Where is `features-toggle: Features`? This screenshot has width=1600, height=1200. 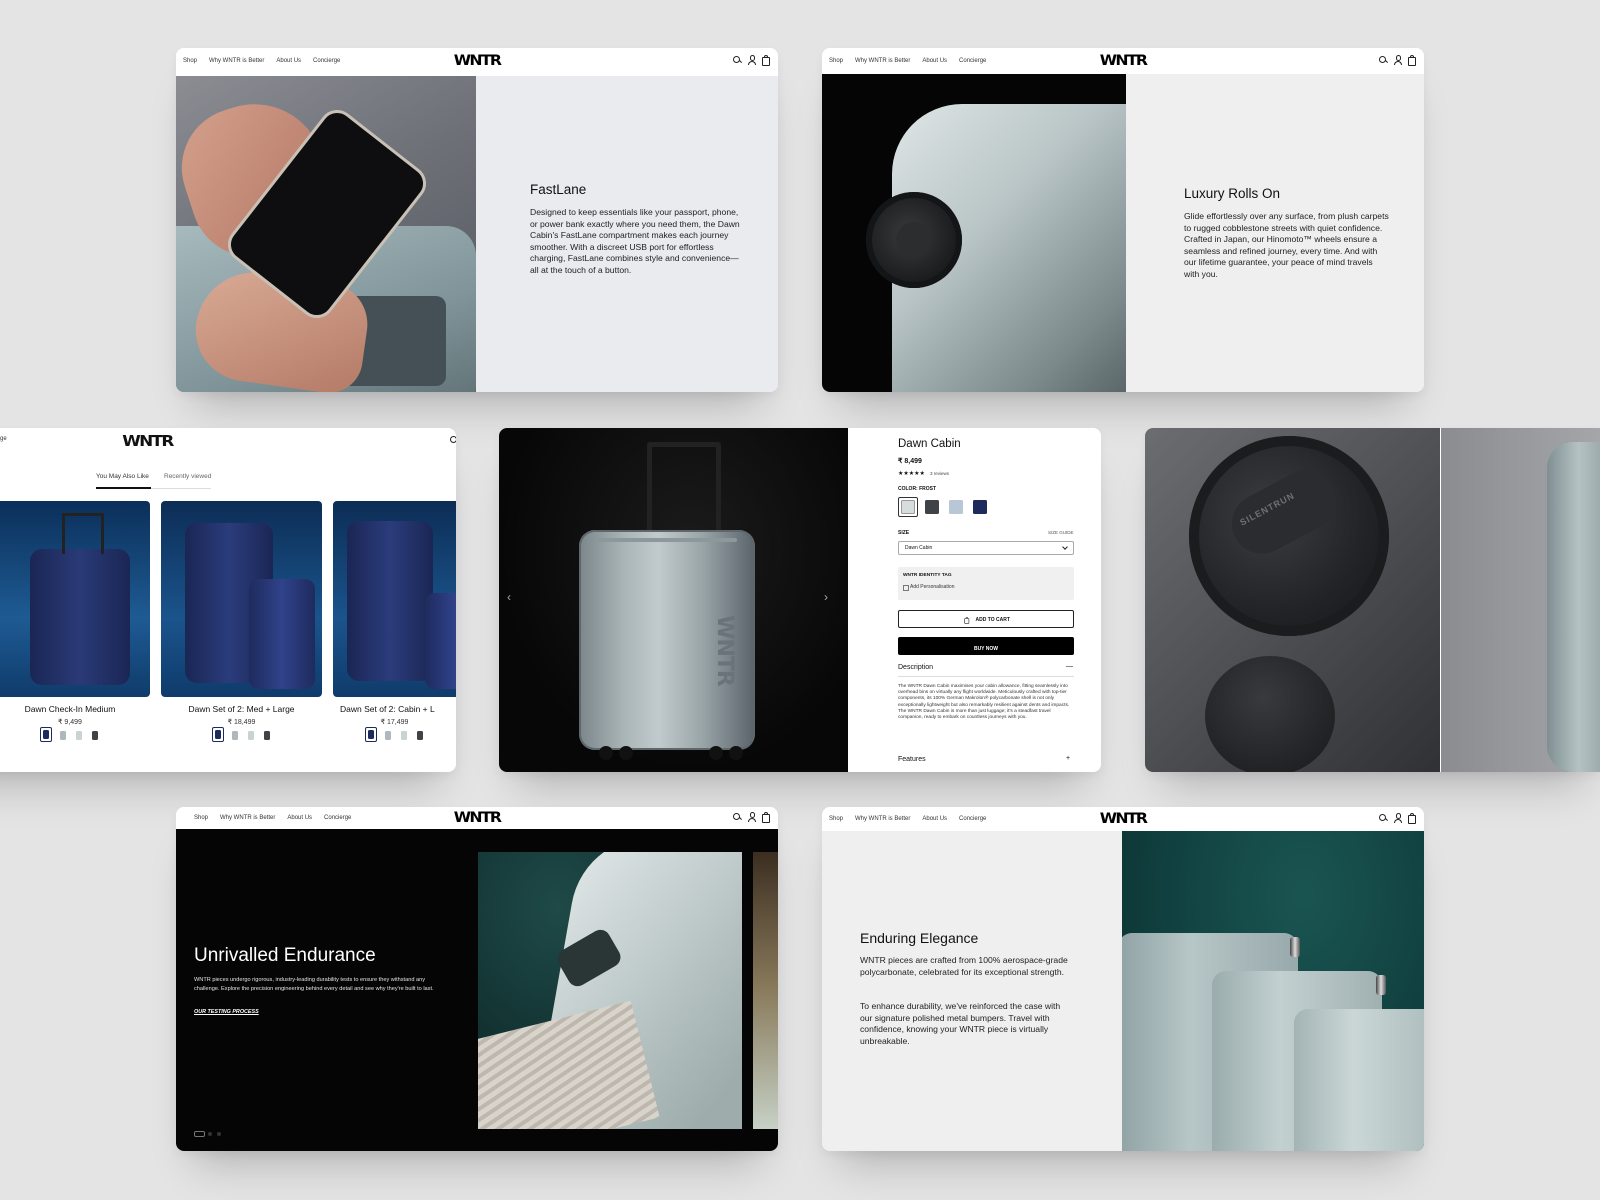
features-toggle: Features is located at coordinates (912, 759).